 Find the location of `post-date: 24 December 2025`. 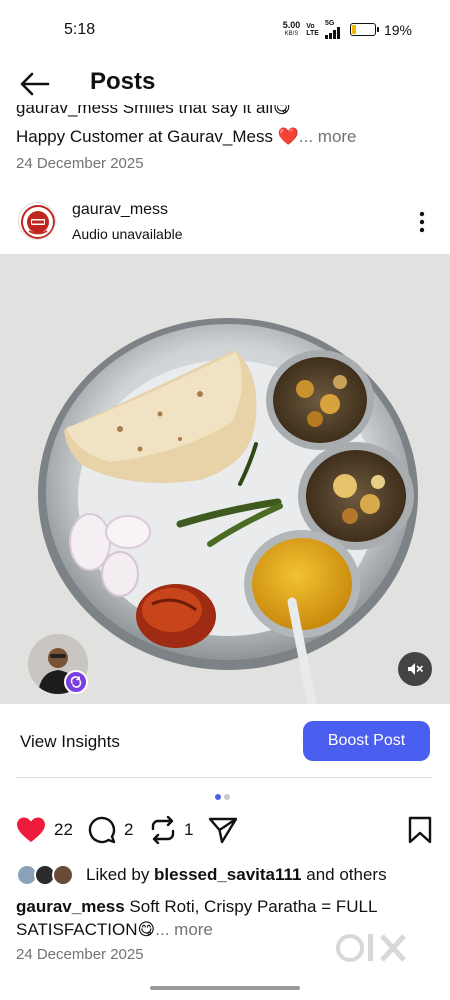

post-date: 24 December 2025 is located at coordinates (80, 954).